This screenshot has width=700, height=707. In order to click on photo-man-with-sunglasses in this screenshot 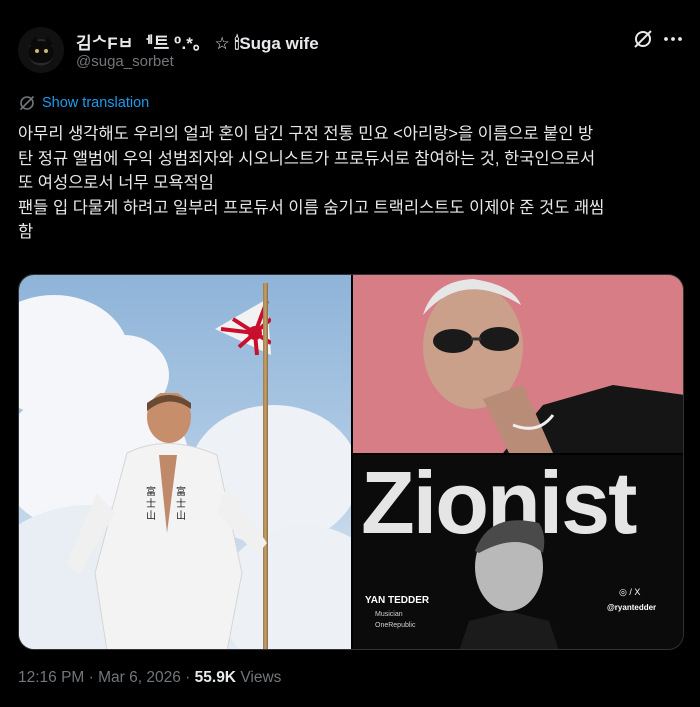, I will do `click(518, 364)`.